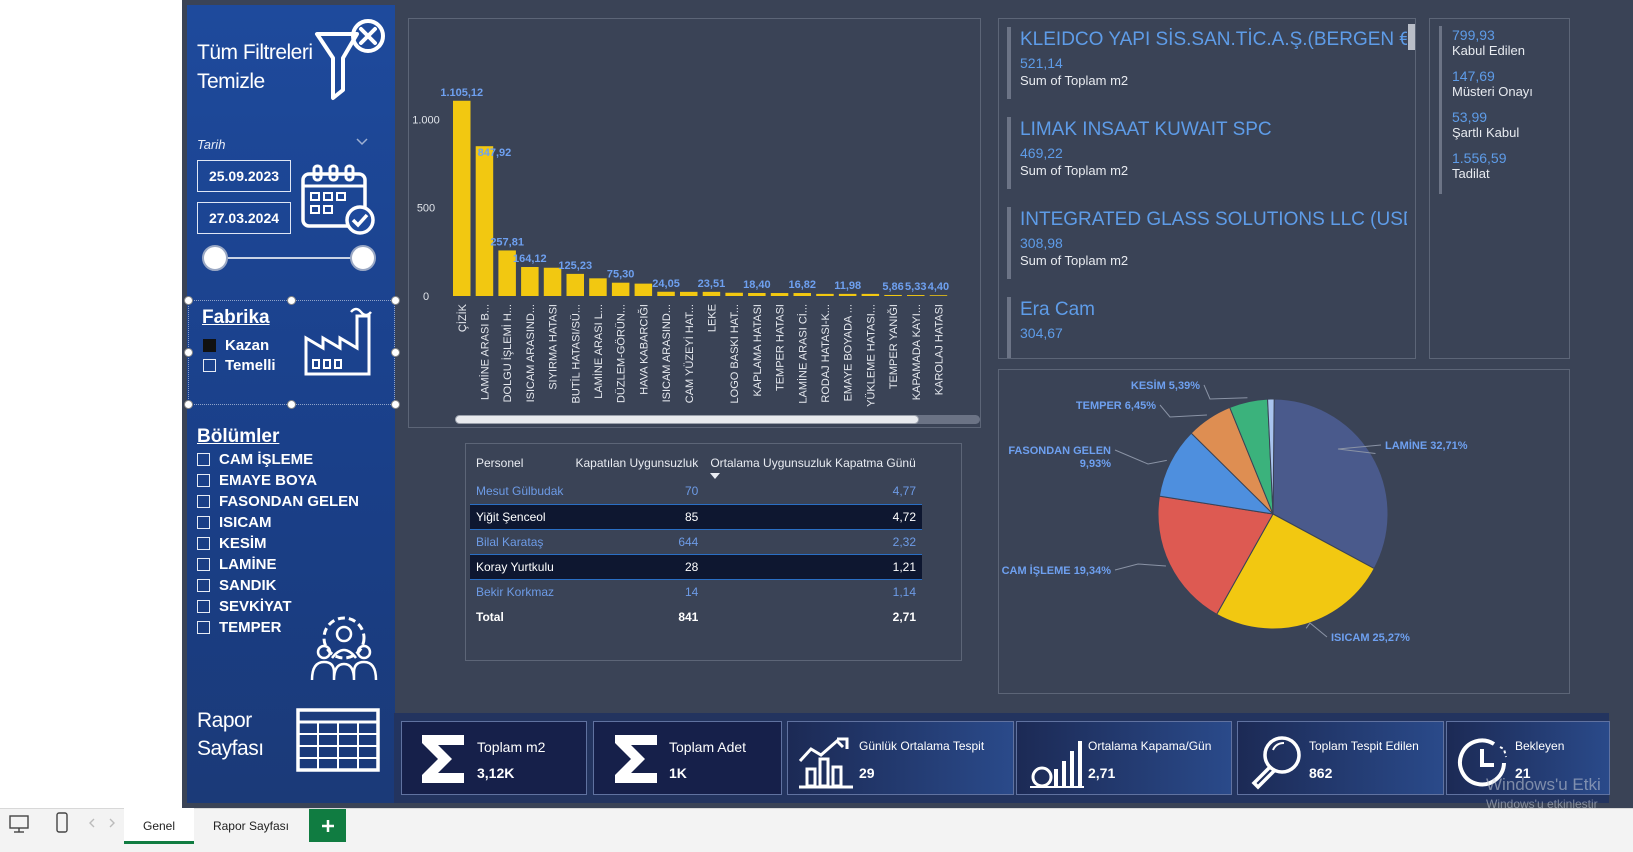 Image resolution: width=1633 pixels, height=852 pixels. What do you see at coordinates (19, 824) in the screenshot?
I see `desktop-view-icon` at bounding box center [19, 824].